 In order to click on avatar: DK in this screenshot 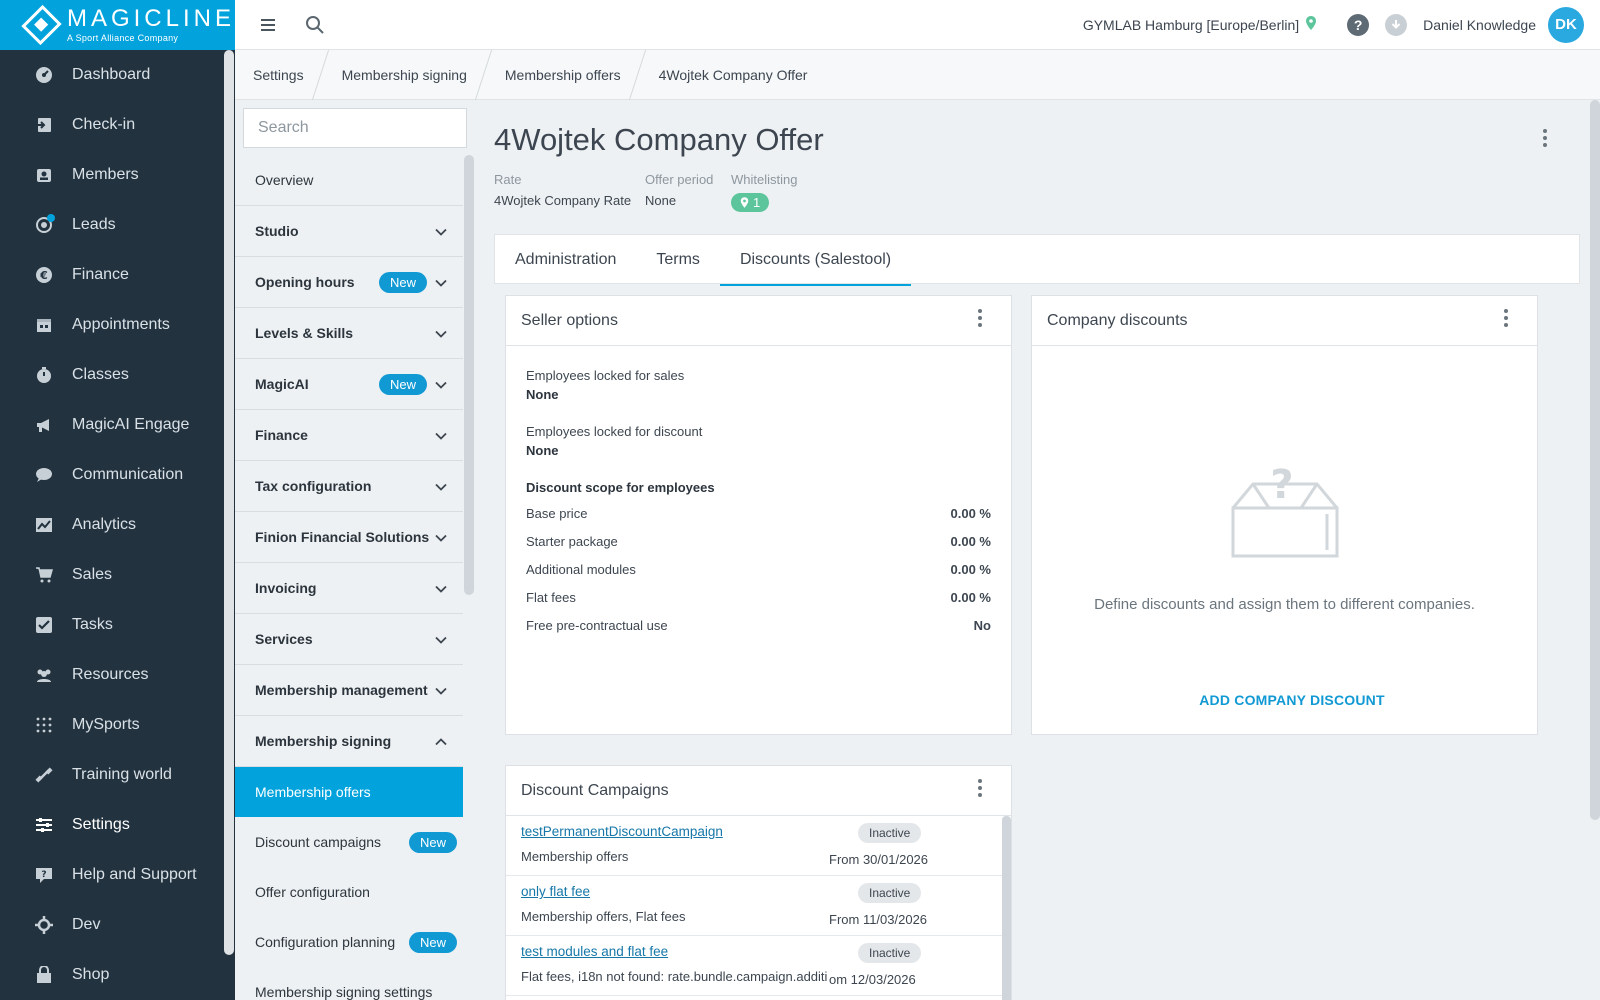, I will do `click(1566, 24)`.